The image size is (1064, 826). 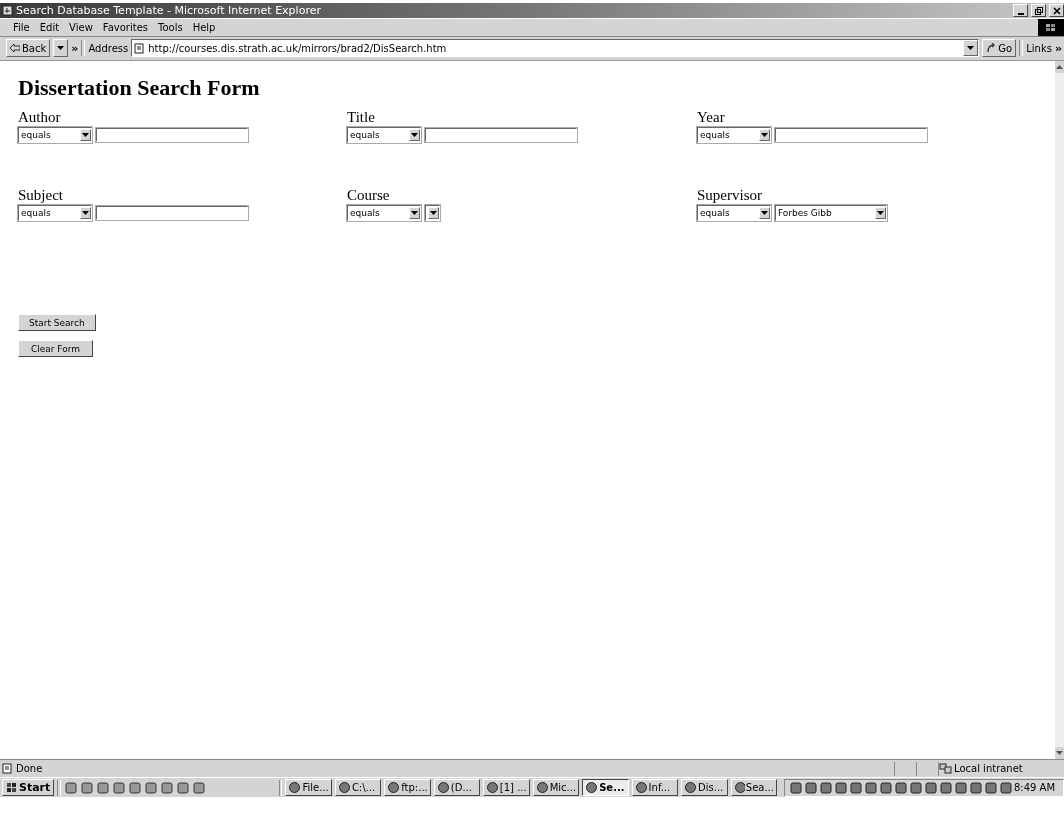 I want to click on field-label: Course, so click(x=369, y=195).